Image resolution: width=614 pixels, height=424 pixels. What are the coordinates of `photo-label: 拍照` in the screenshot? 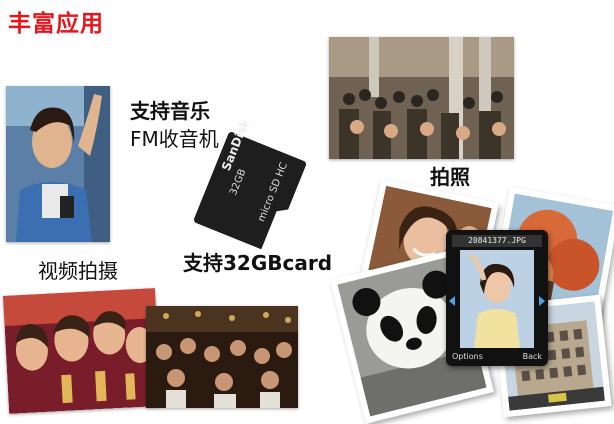 It's located at (450, 177).